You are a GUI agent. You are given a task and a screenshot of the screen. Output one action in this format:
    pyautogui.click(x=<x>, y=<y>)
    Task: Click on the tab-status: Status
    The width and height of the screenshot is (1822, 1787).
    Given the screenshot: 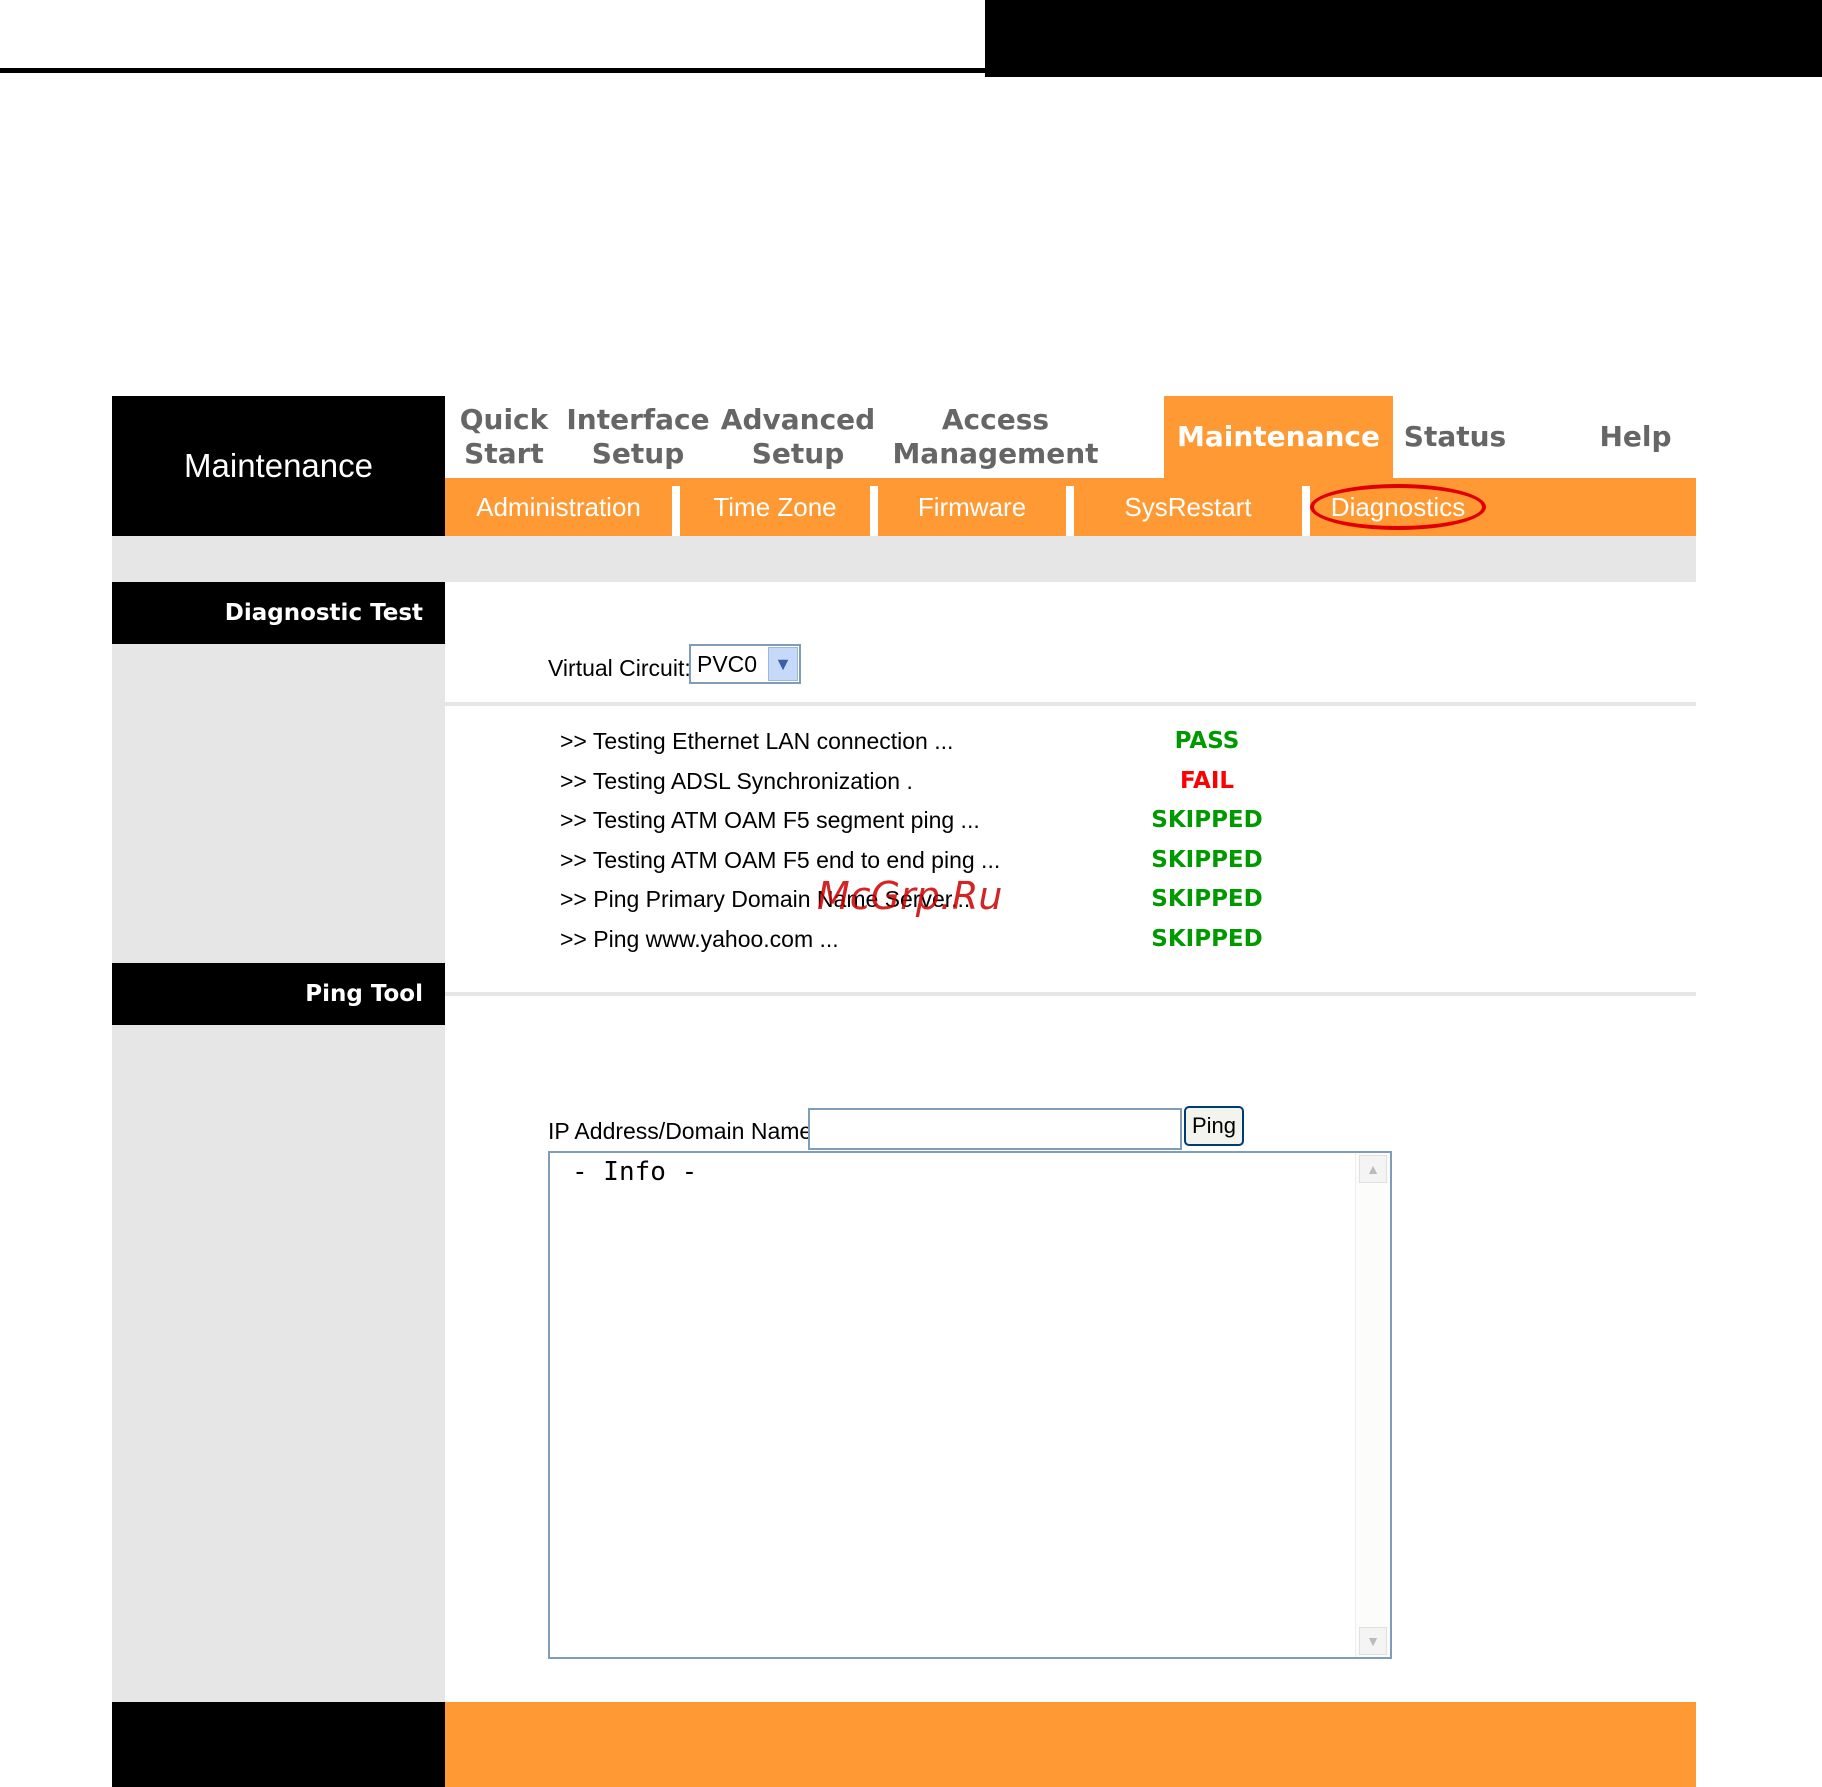 What is the action you would take?
    pyautogui.click(x=1455, y=437)
    